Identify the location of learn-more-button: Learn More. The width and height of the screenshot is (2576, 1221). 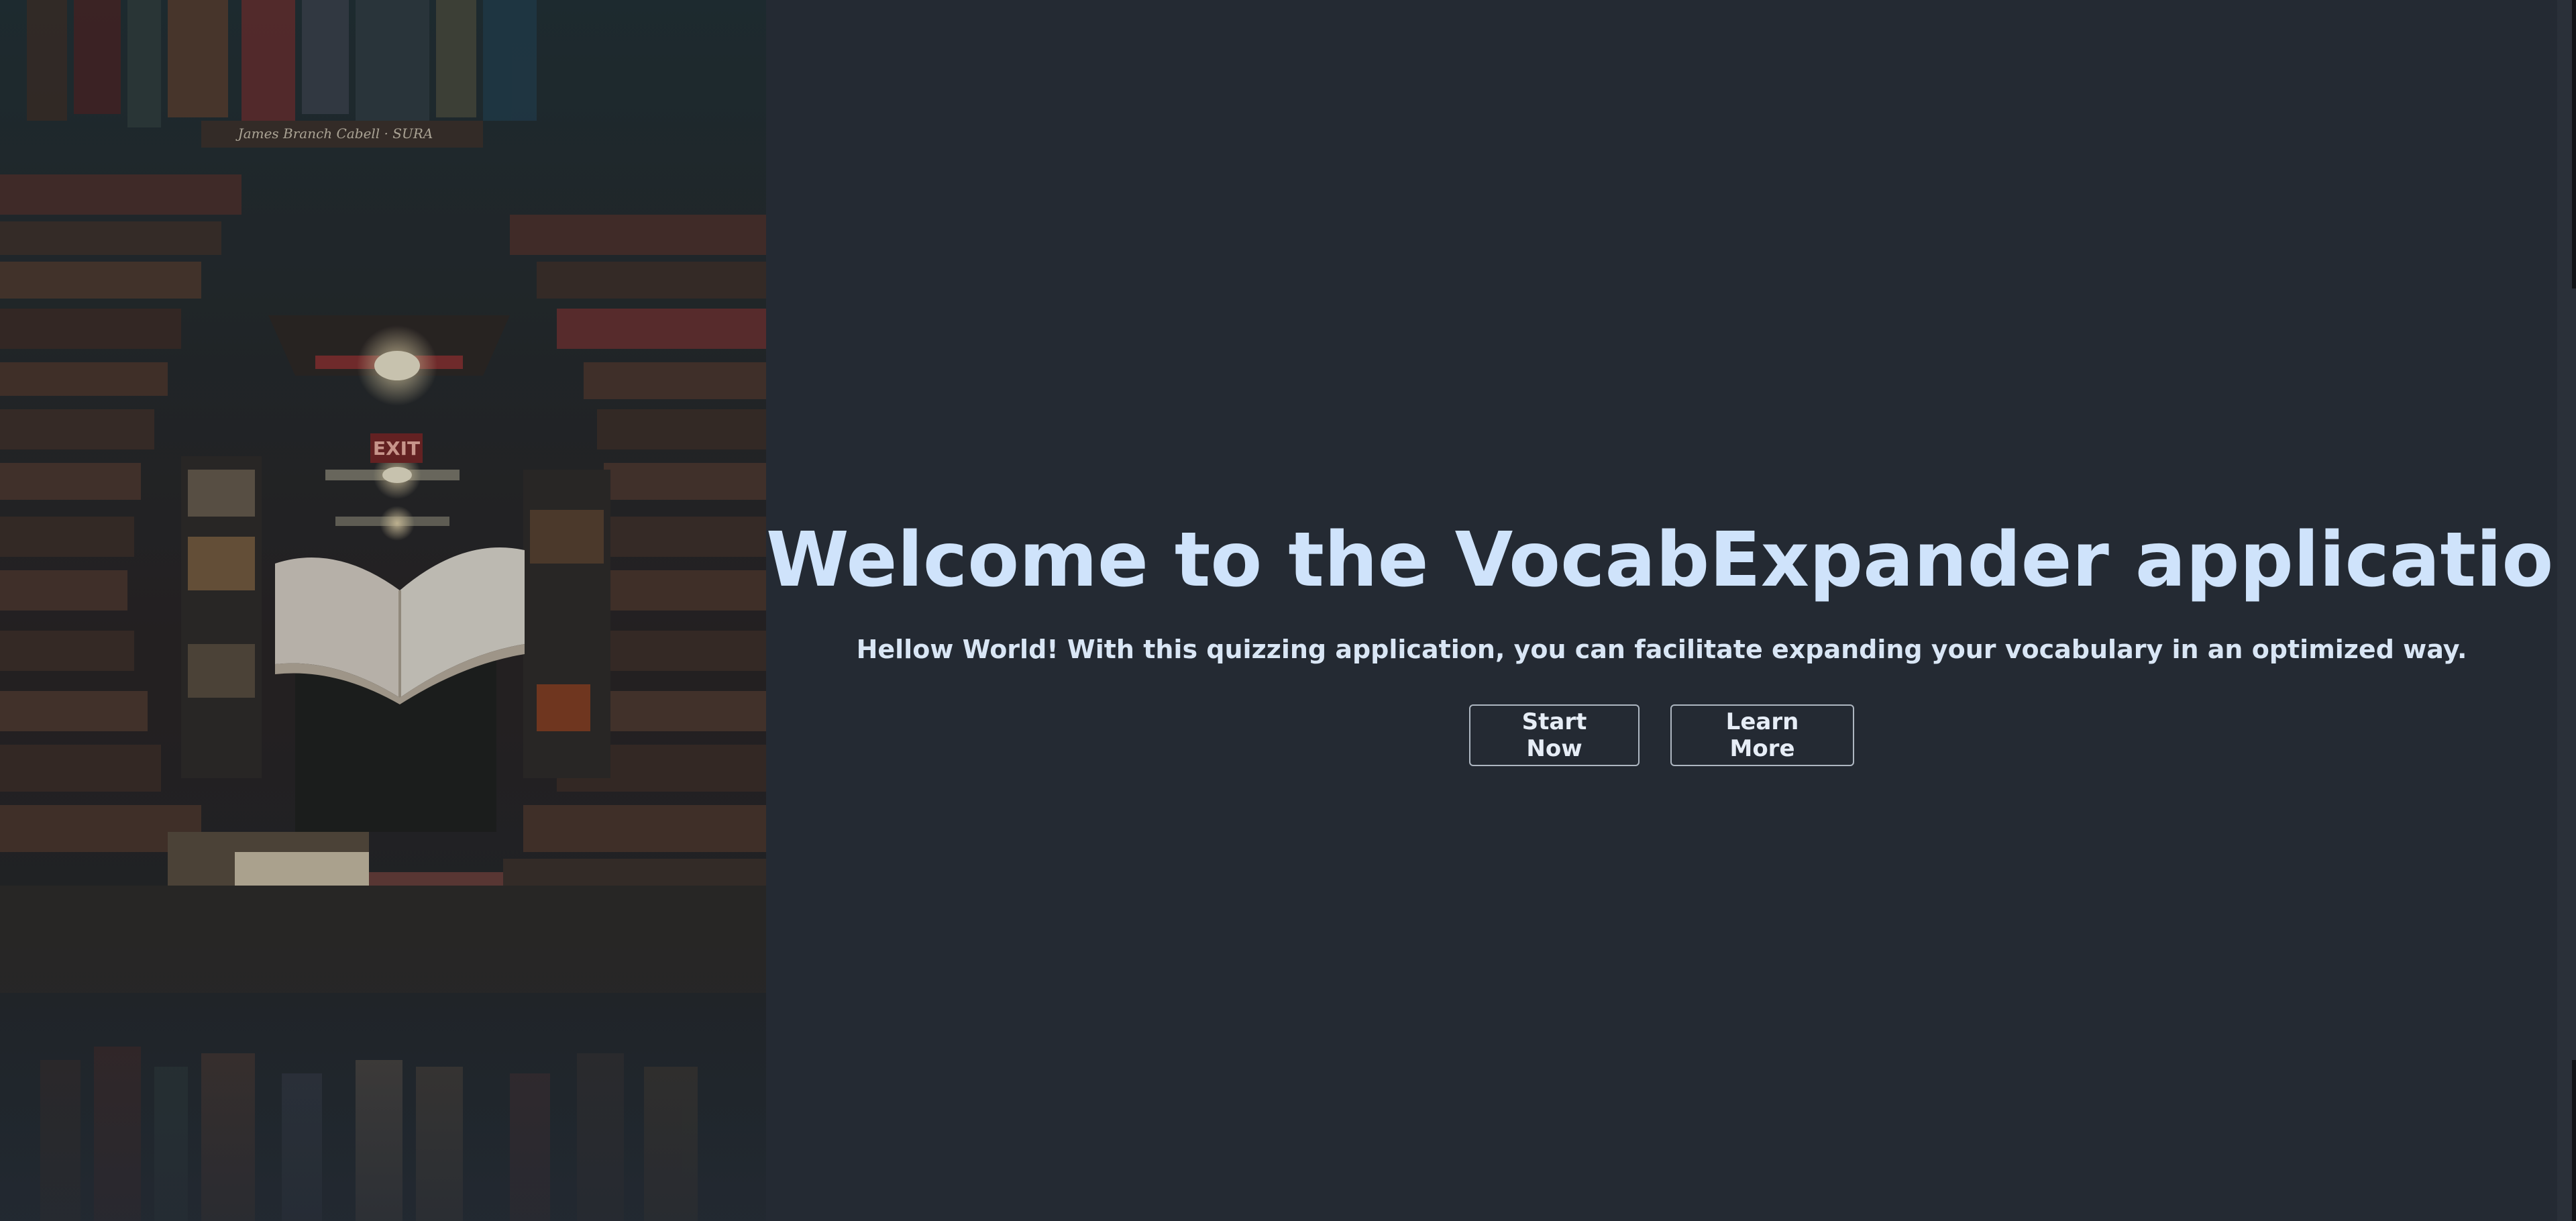
(1762, 735).